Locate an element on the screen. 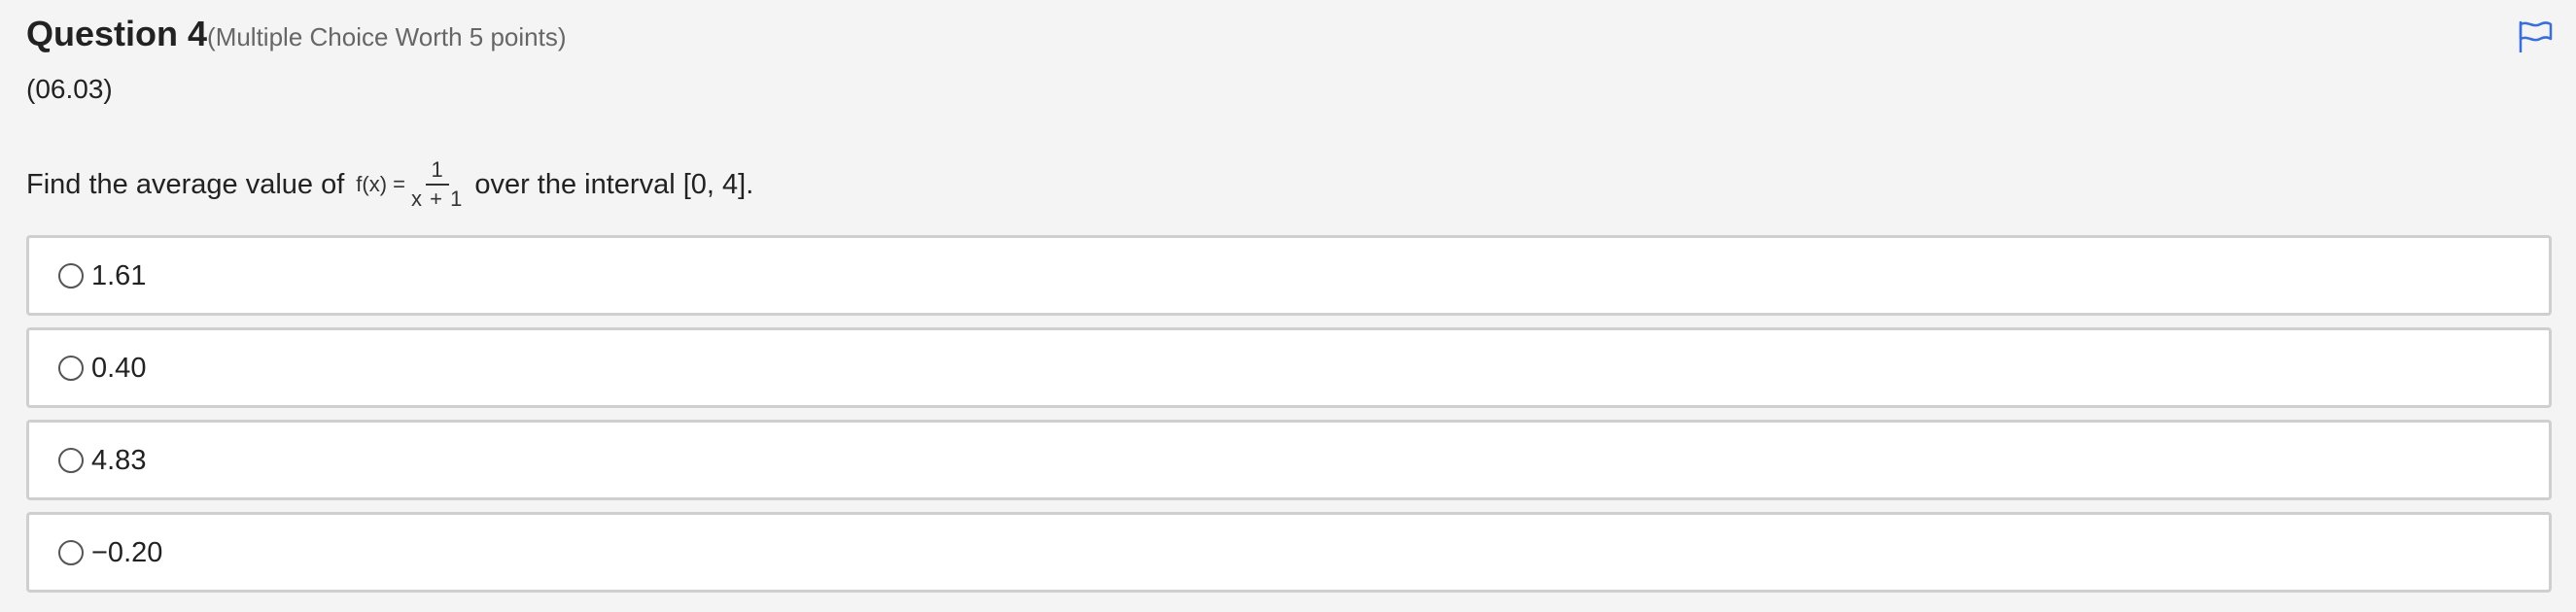 Image resolution: width=2576 pixels, height=612 pixels. answer-option: −0.20 is located at coordinates (1289, 552).